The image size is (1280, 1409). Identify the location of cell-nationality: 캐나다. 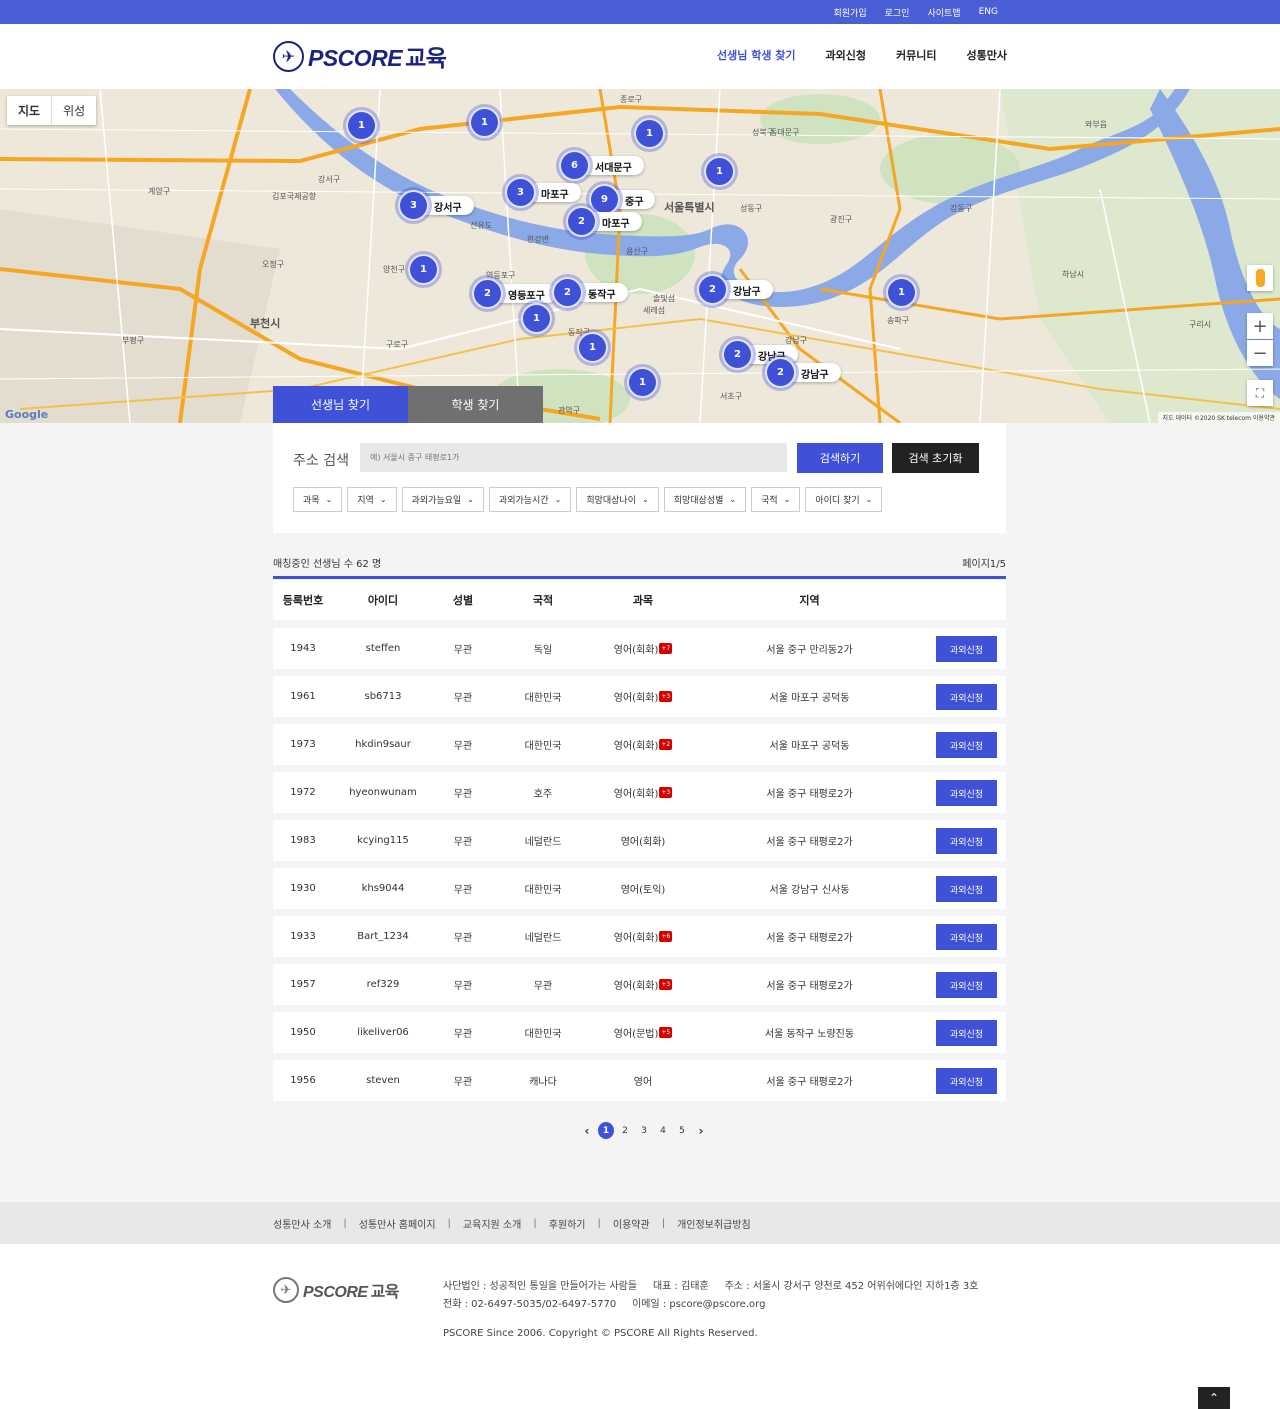
(543, 1082).